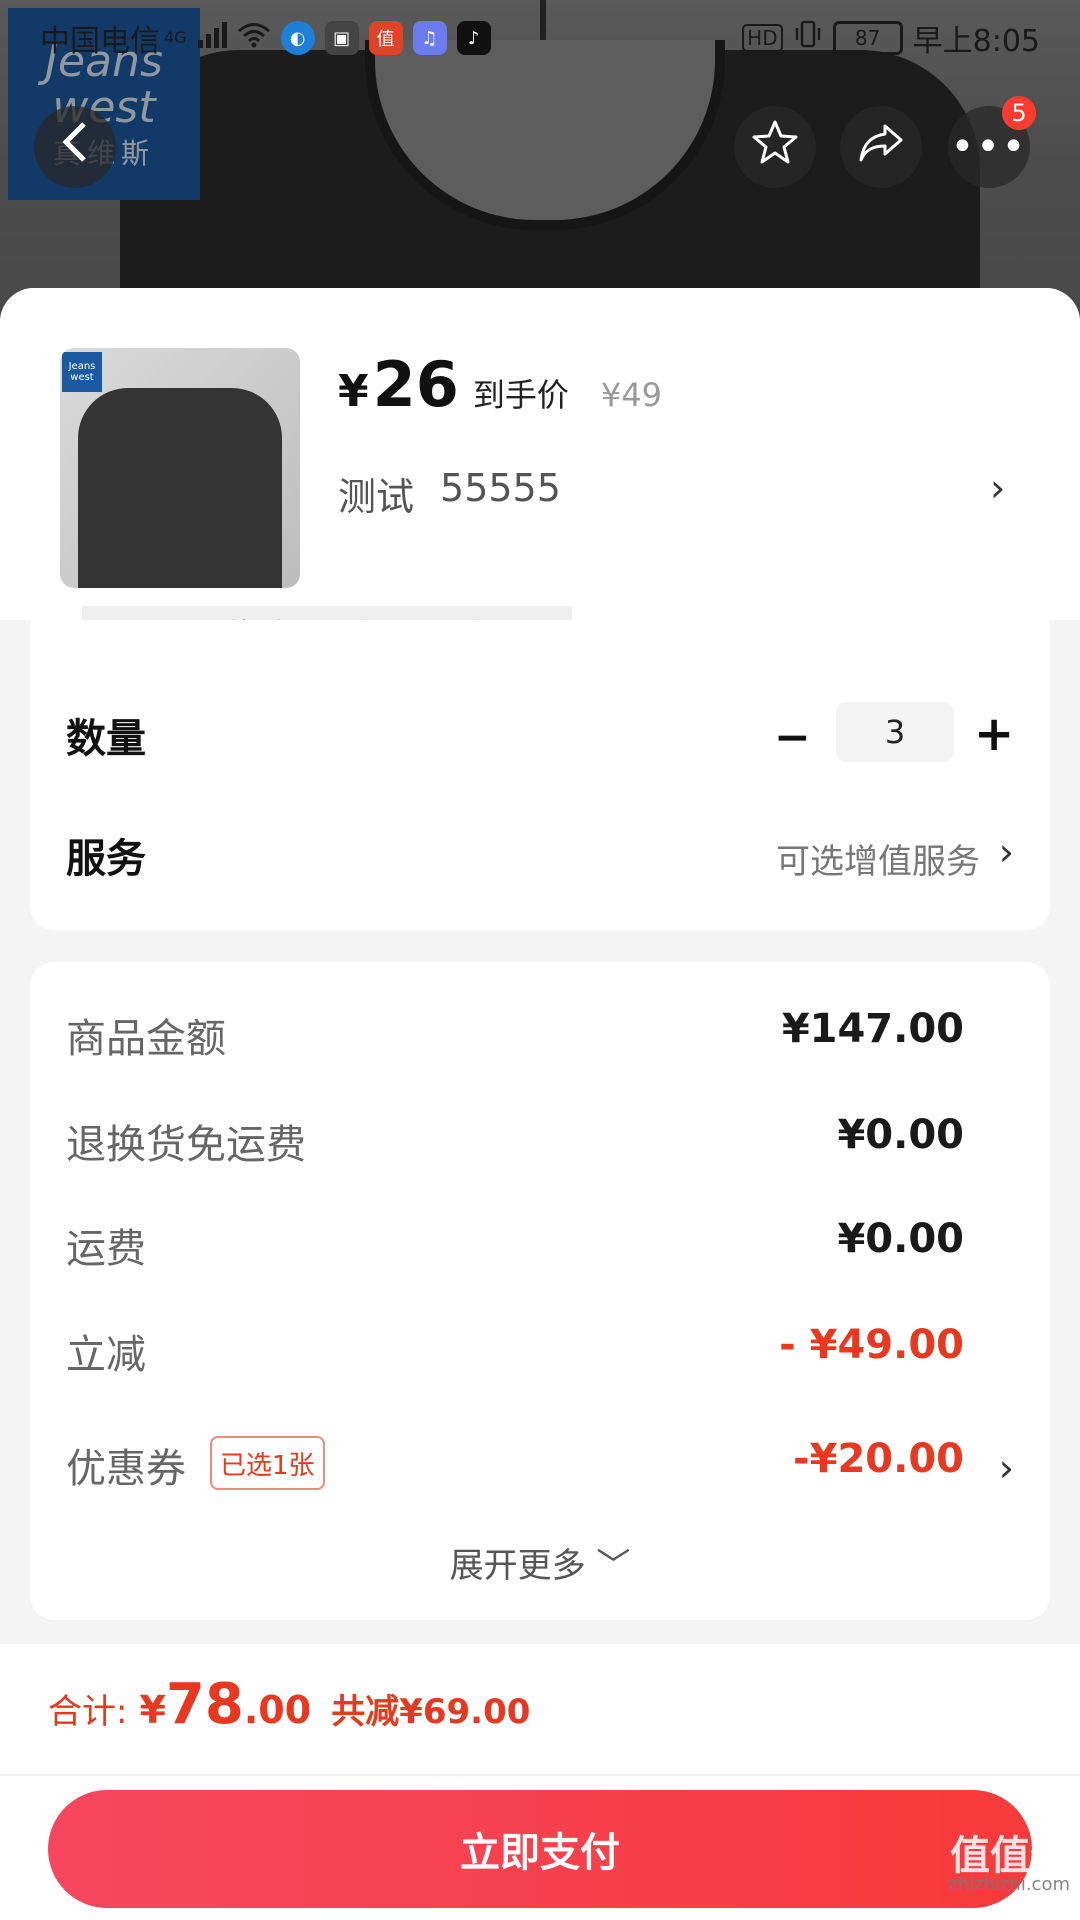 The width and height of the screenshot is (1080, 1920). What do you see at coordinates (1009, 1884) in the screenshot?
I see `watermark-url: zhizhizhi.com` at bounding box center [1009, 1884].